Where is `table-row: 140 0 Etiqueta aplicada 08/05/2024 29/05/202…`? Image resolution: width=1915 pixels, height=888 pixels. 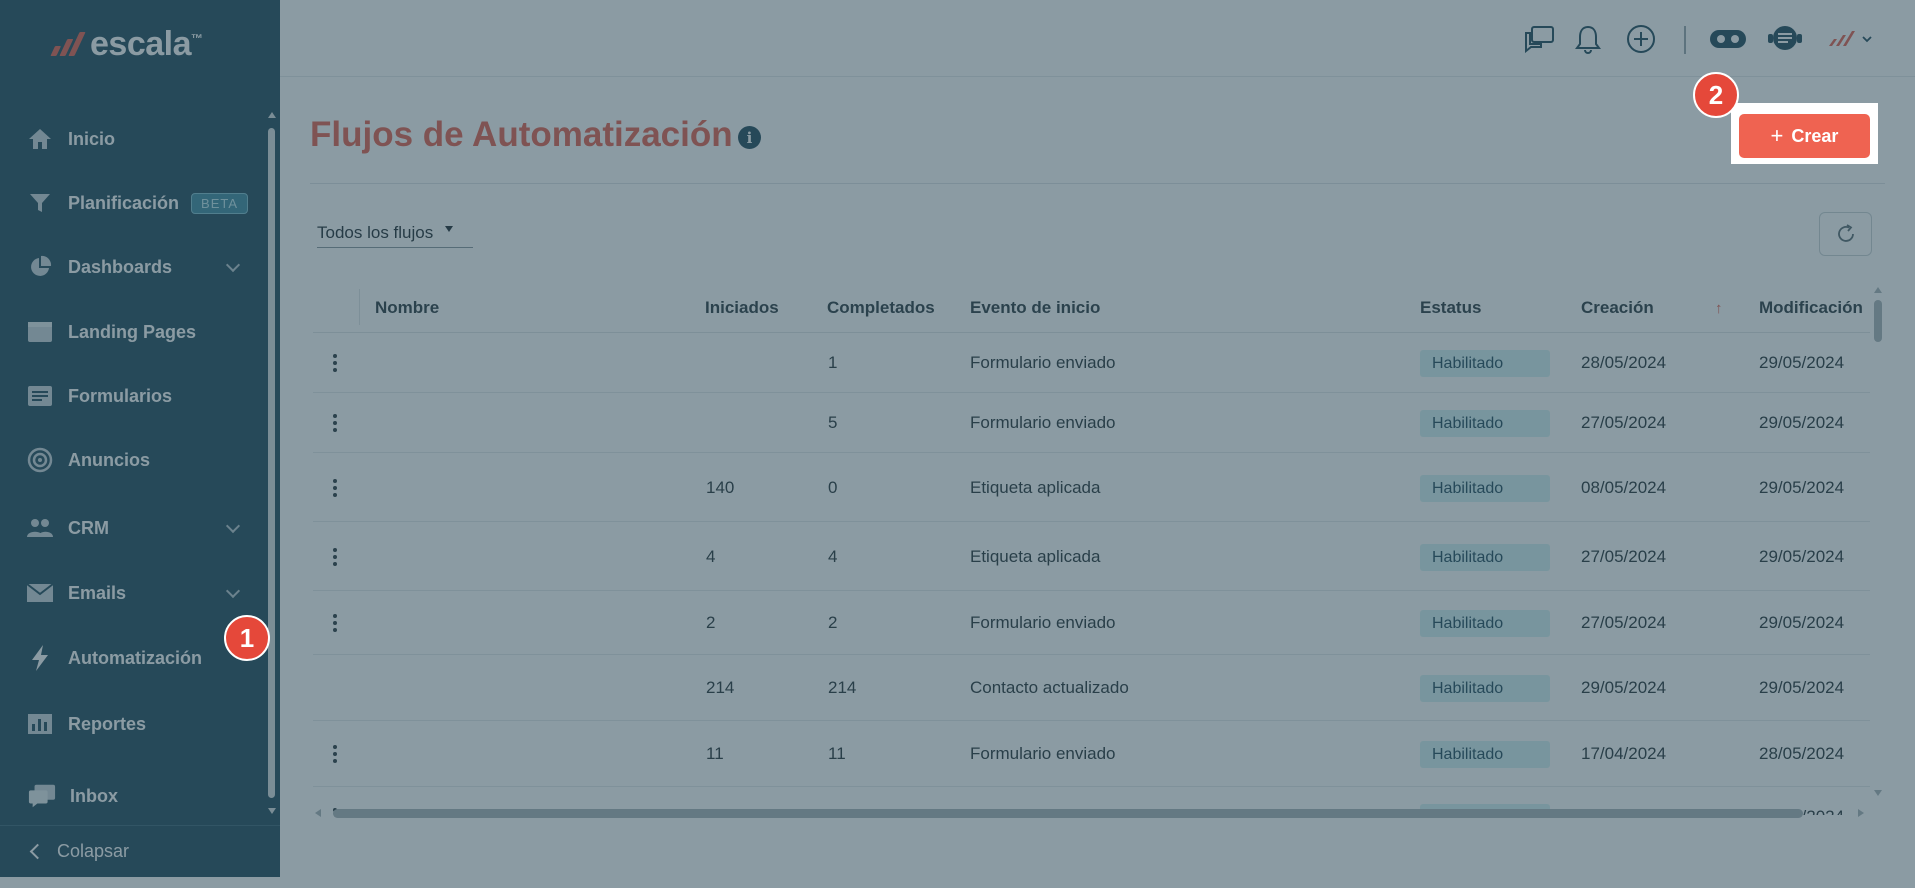 table-row: 140 0 Etiqueta aplicada 08/05/2024 29/05/202… is located at coordinates (1091, 487).